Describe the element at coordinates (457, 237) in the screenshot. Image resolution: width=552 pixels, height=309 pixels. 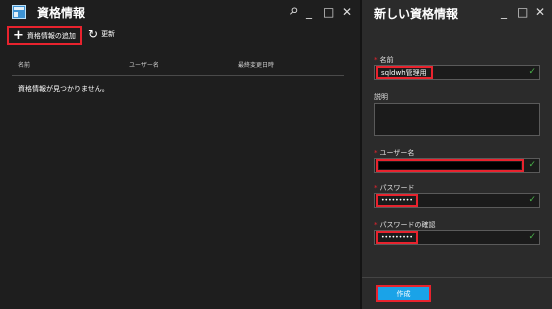
I see `confirm-password-field: ••••••••• ✓` at that location.